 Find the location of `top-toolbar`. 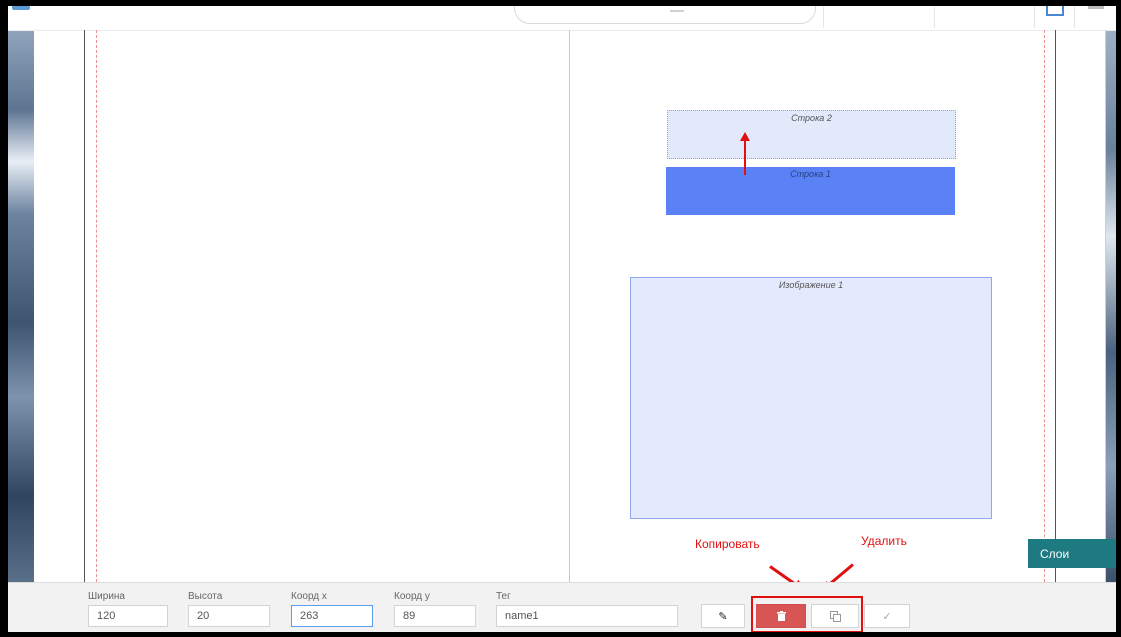

top-toolbar is located at coordinates (562, 18).